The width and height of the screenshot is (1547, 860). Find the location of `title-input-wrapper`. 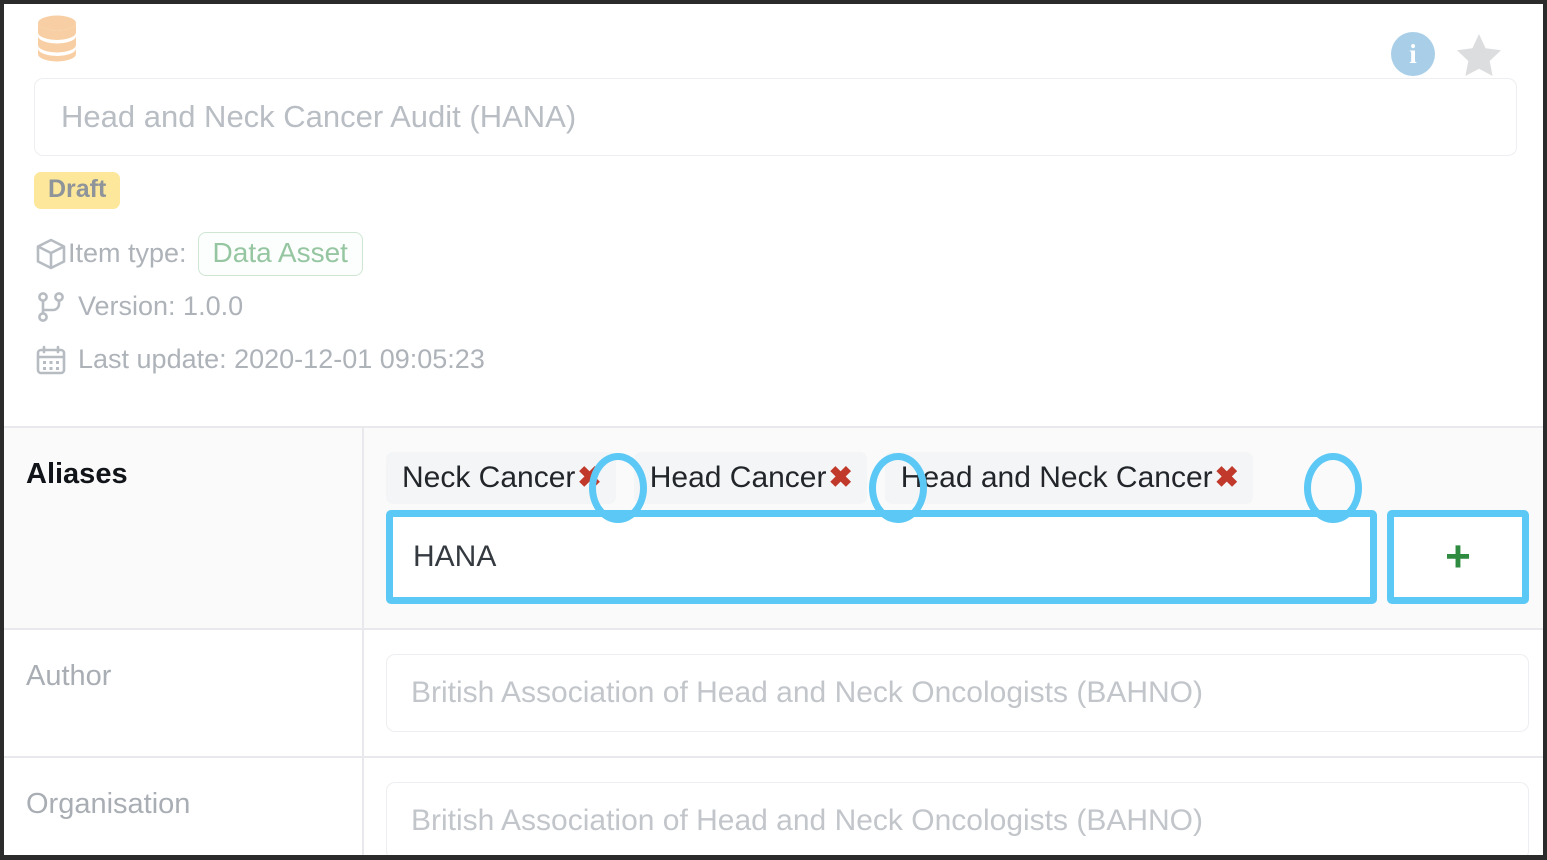

title-input-wrapper is located at coordinates (775, 117).